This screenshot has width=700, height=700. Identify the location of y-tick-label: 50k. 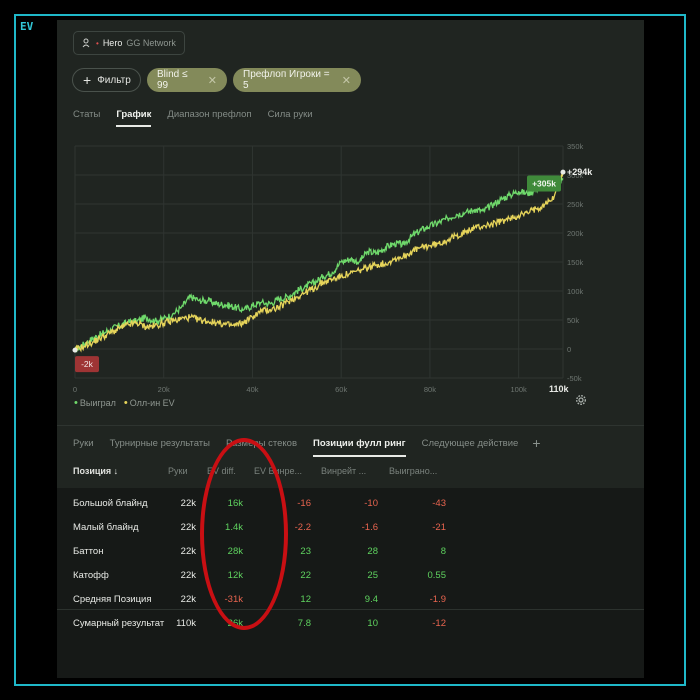
(573, 320).